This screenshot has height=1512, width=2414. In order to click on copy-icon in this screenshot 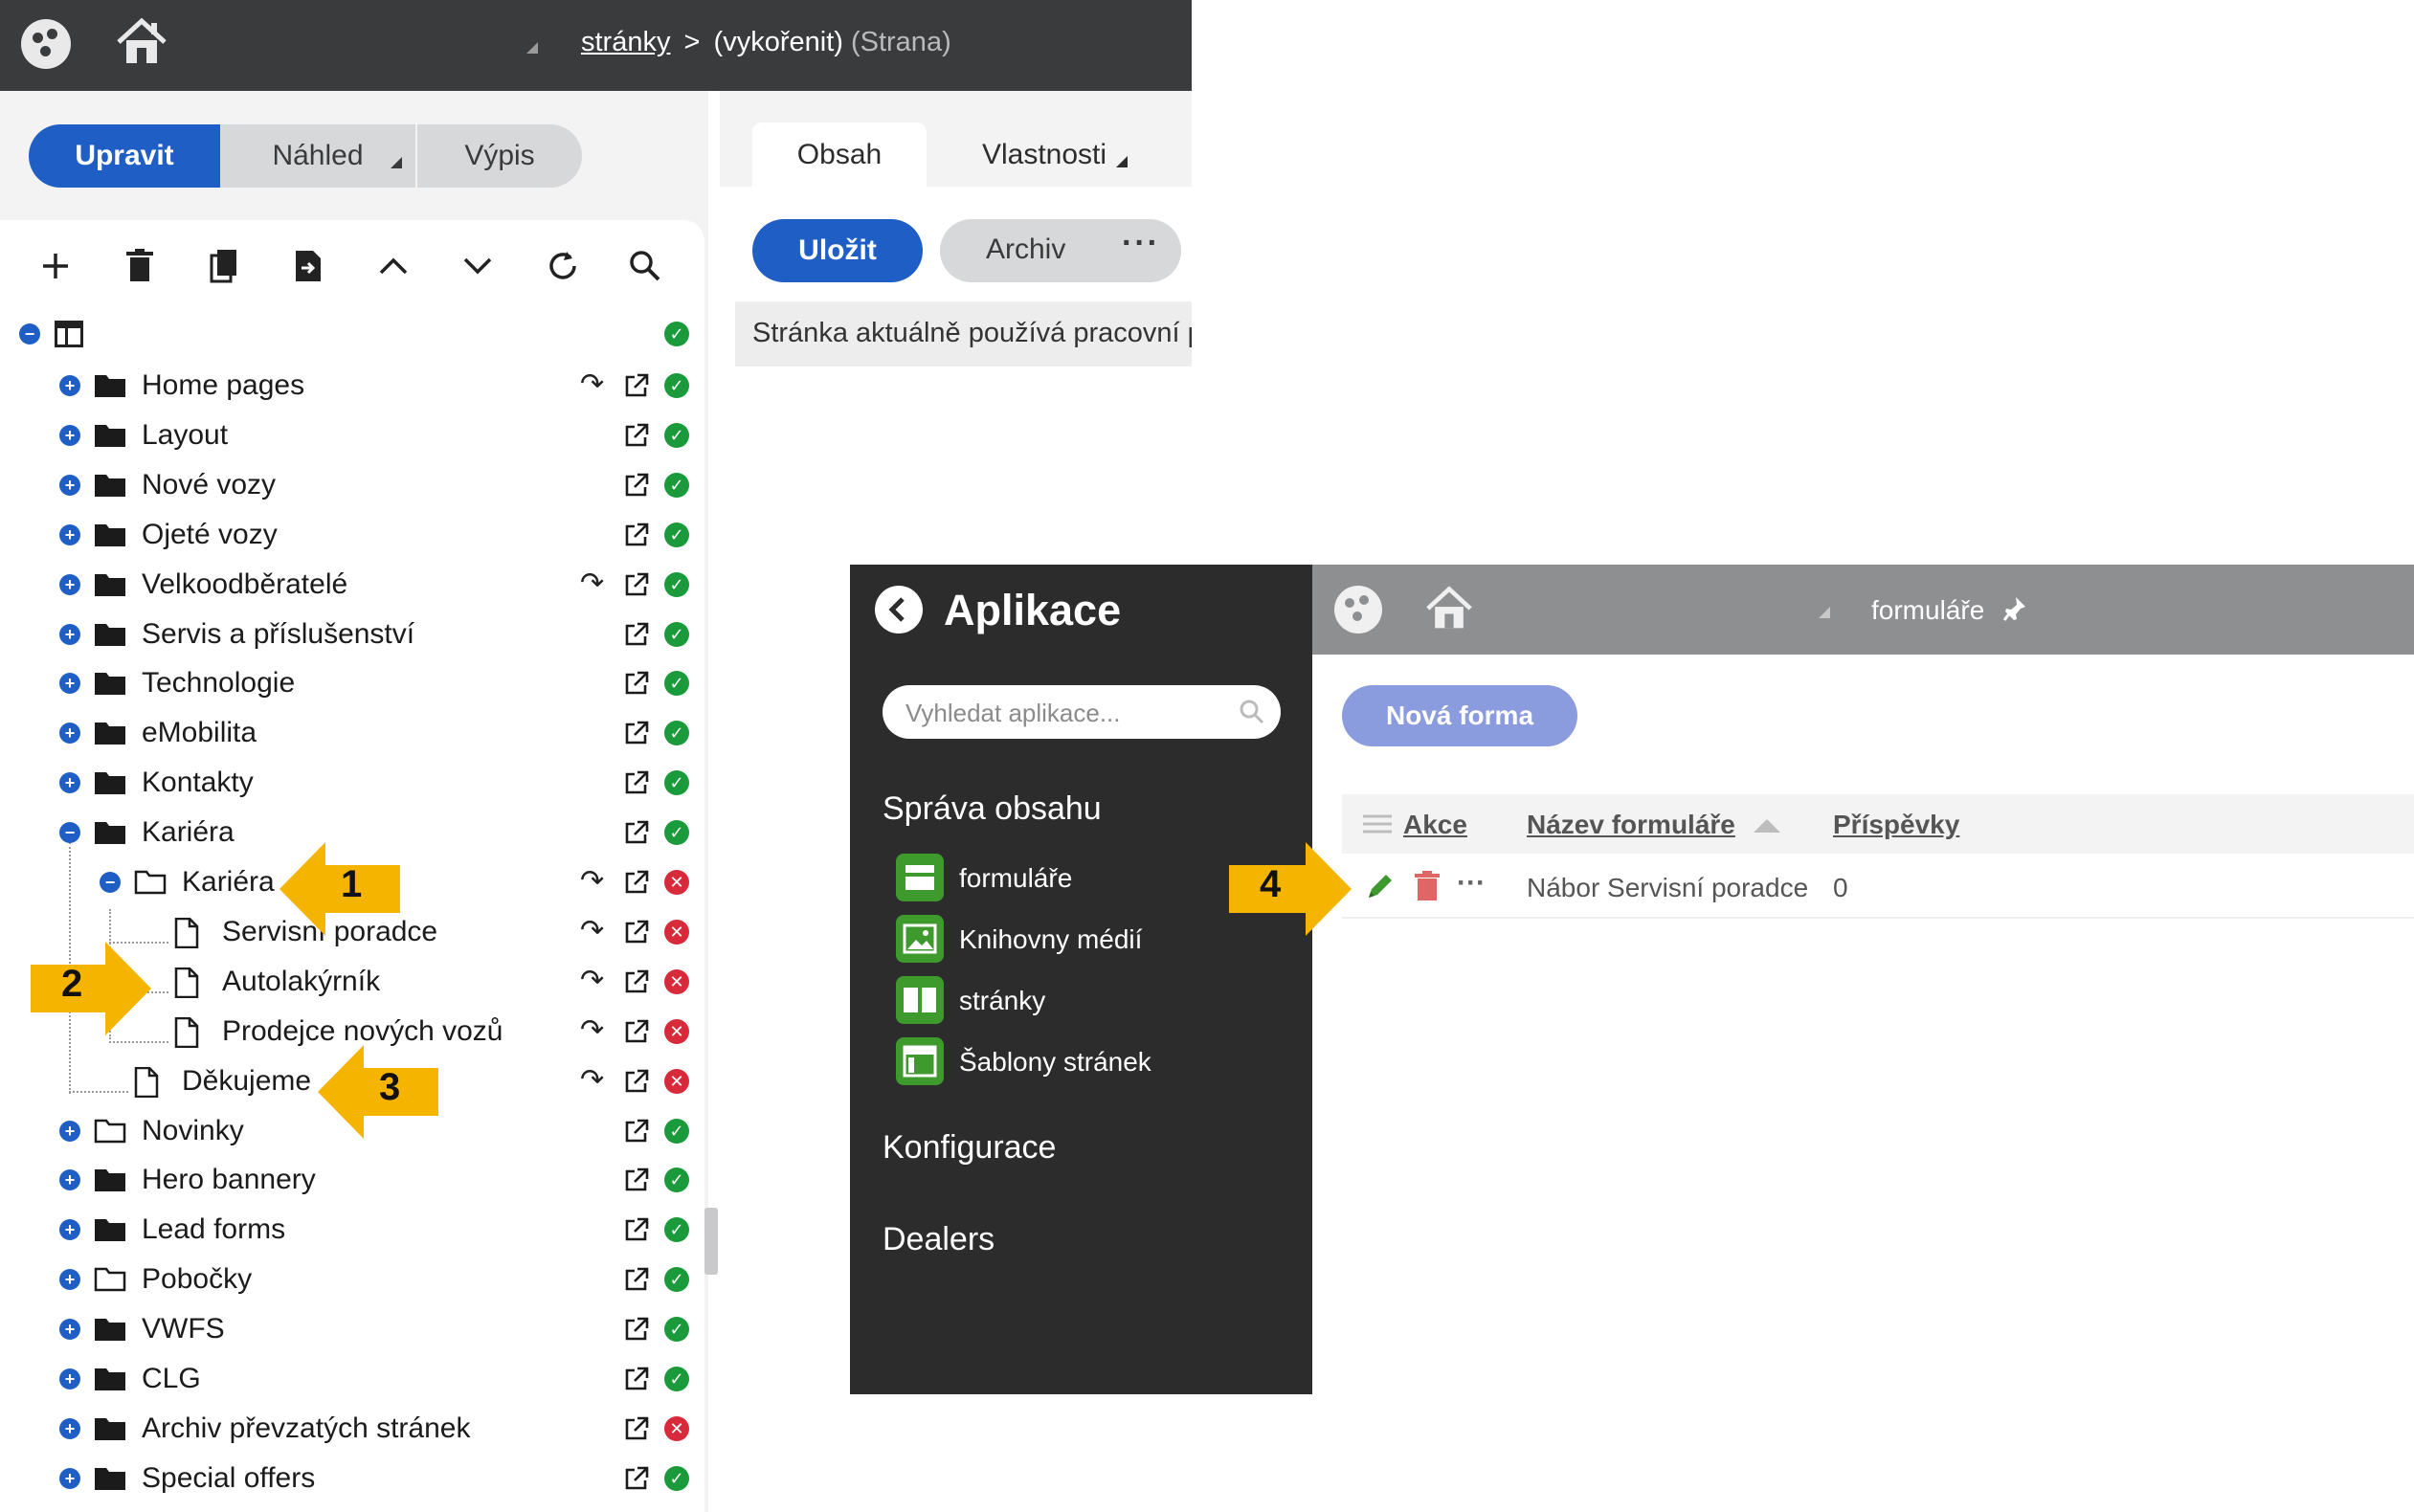, I will do `click(224, 266)`.